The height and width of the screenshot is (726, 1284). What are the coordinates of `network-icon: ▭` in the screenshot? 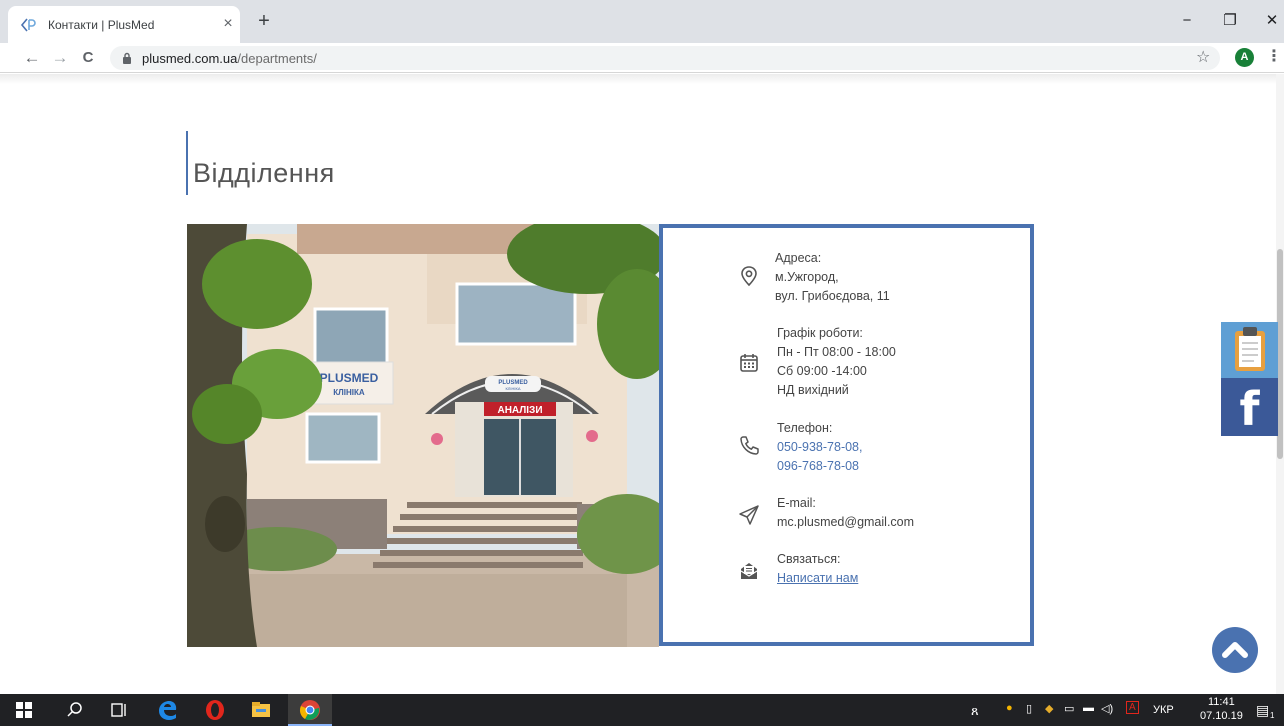 It's located at (1069, 708).